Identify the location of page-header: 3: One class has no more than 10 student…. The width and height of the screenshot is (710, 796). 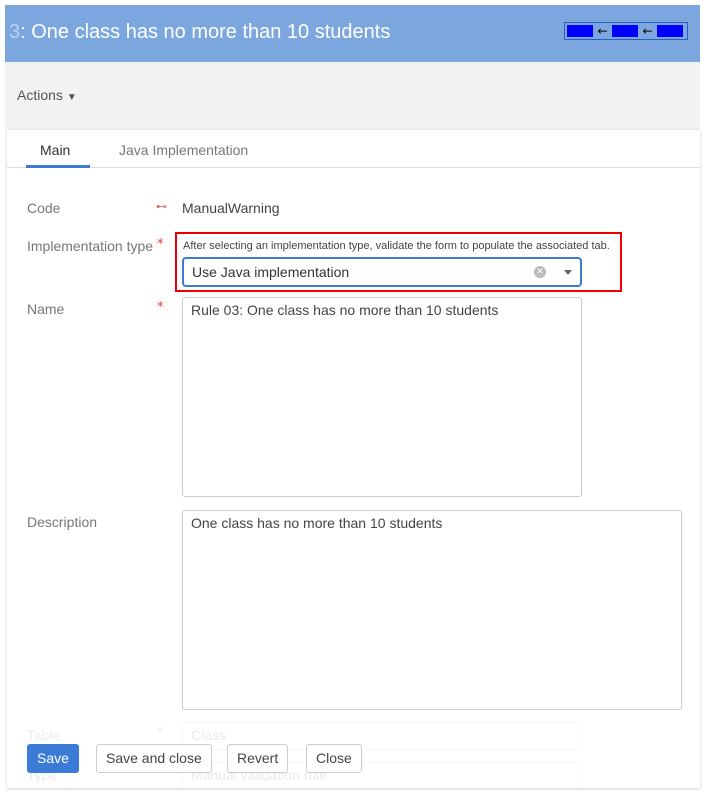
(352, 33).